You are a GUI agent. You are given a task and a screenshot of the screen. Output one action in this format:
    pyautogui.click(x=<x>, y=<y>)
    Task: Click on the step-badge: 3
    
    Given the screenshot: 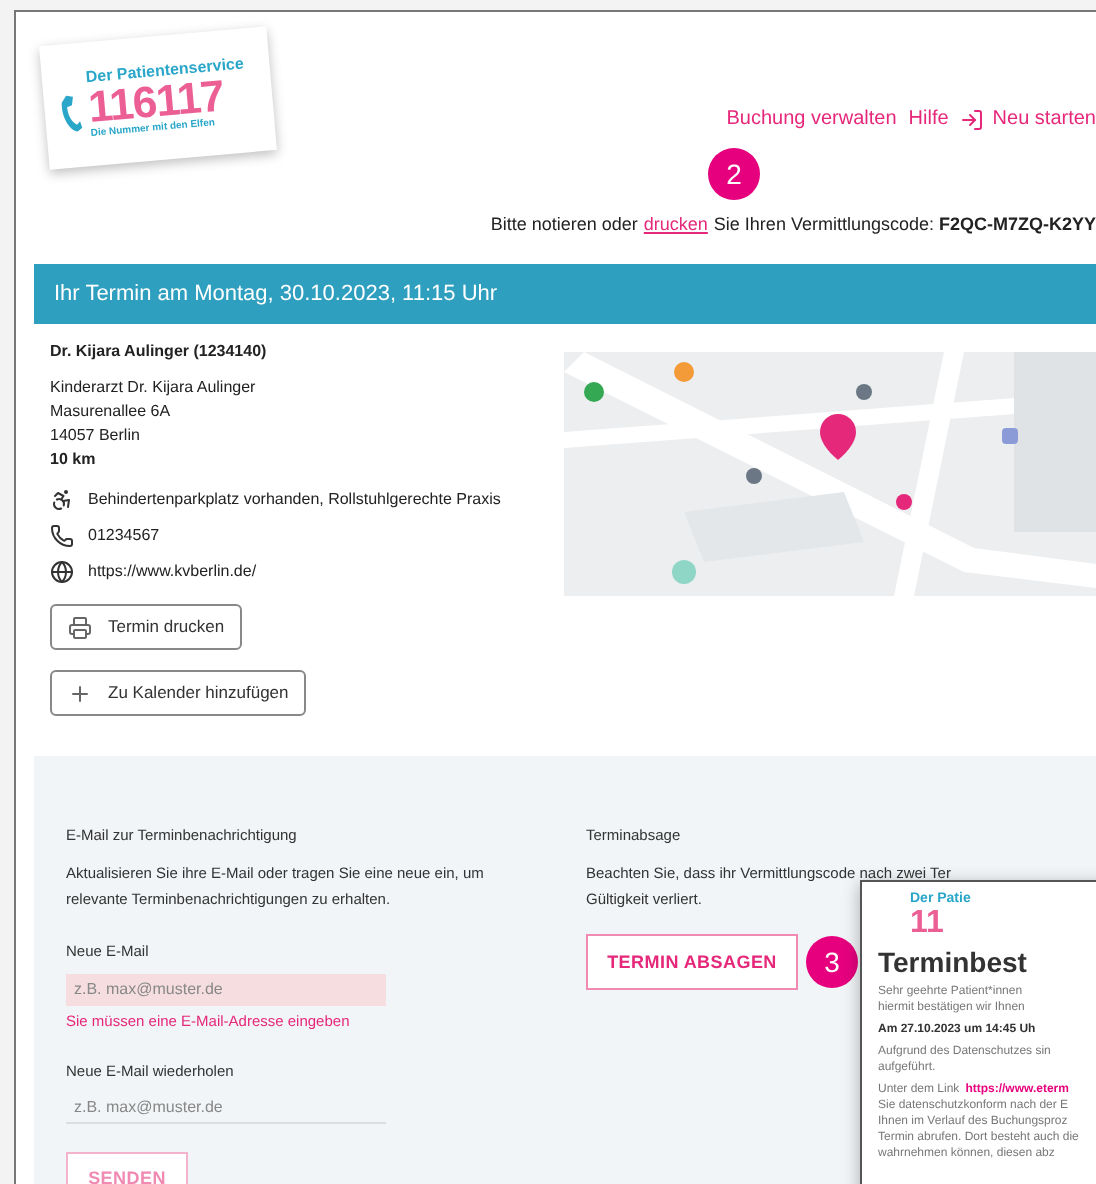 What is the action you would take?
    pyautogui.click(x=832, y=962)
    